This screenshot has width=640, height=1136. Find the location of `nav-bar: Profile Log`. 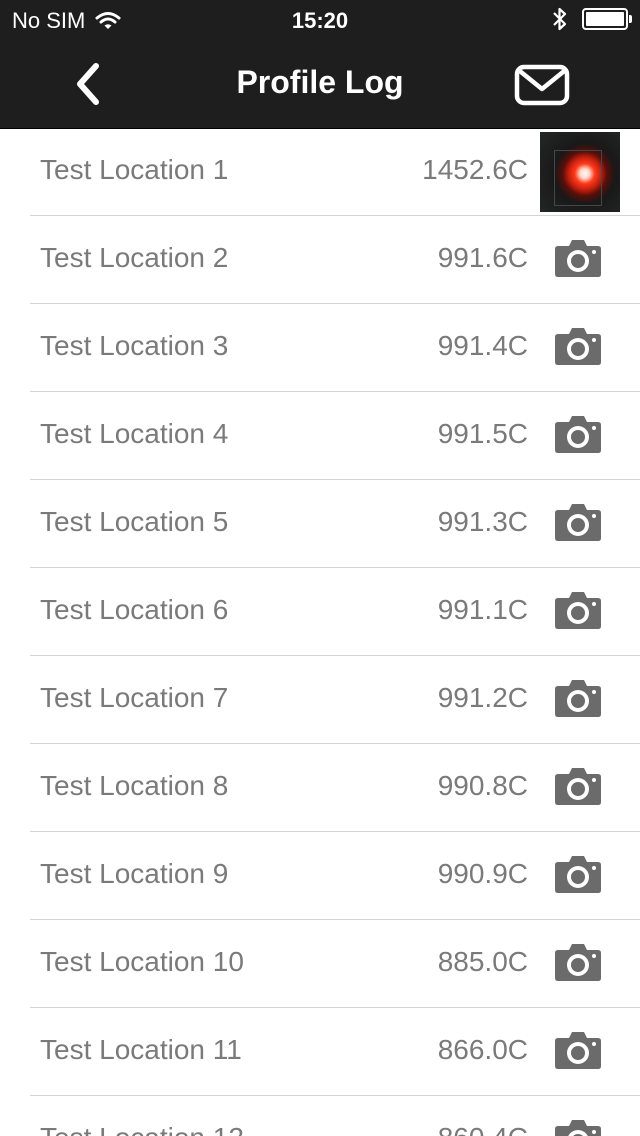

nav-bar: Profile Log is located at coordinates (320, 84).